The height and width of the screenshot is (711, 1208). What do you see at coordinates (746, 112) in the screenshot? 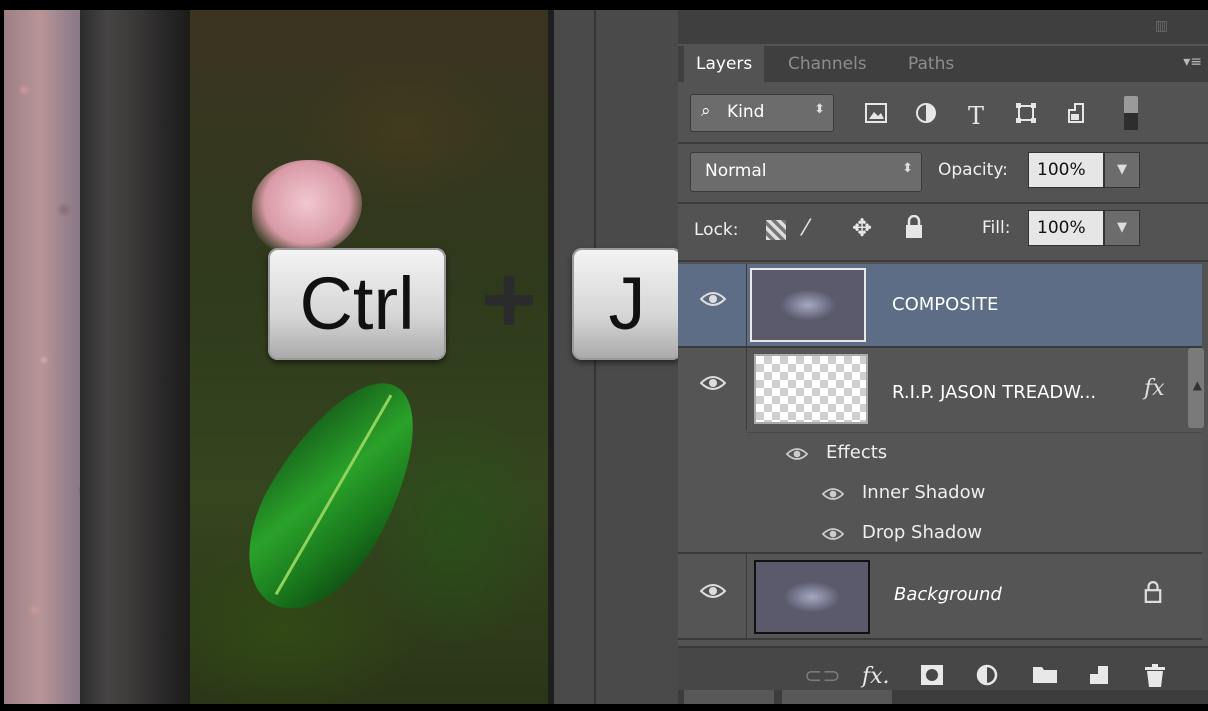
I see `filter-kind-label: Kind` at bounding box center [746, 112].